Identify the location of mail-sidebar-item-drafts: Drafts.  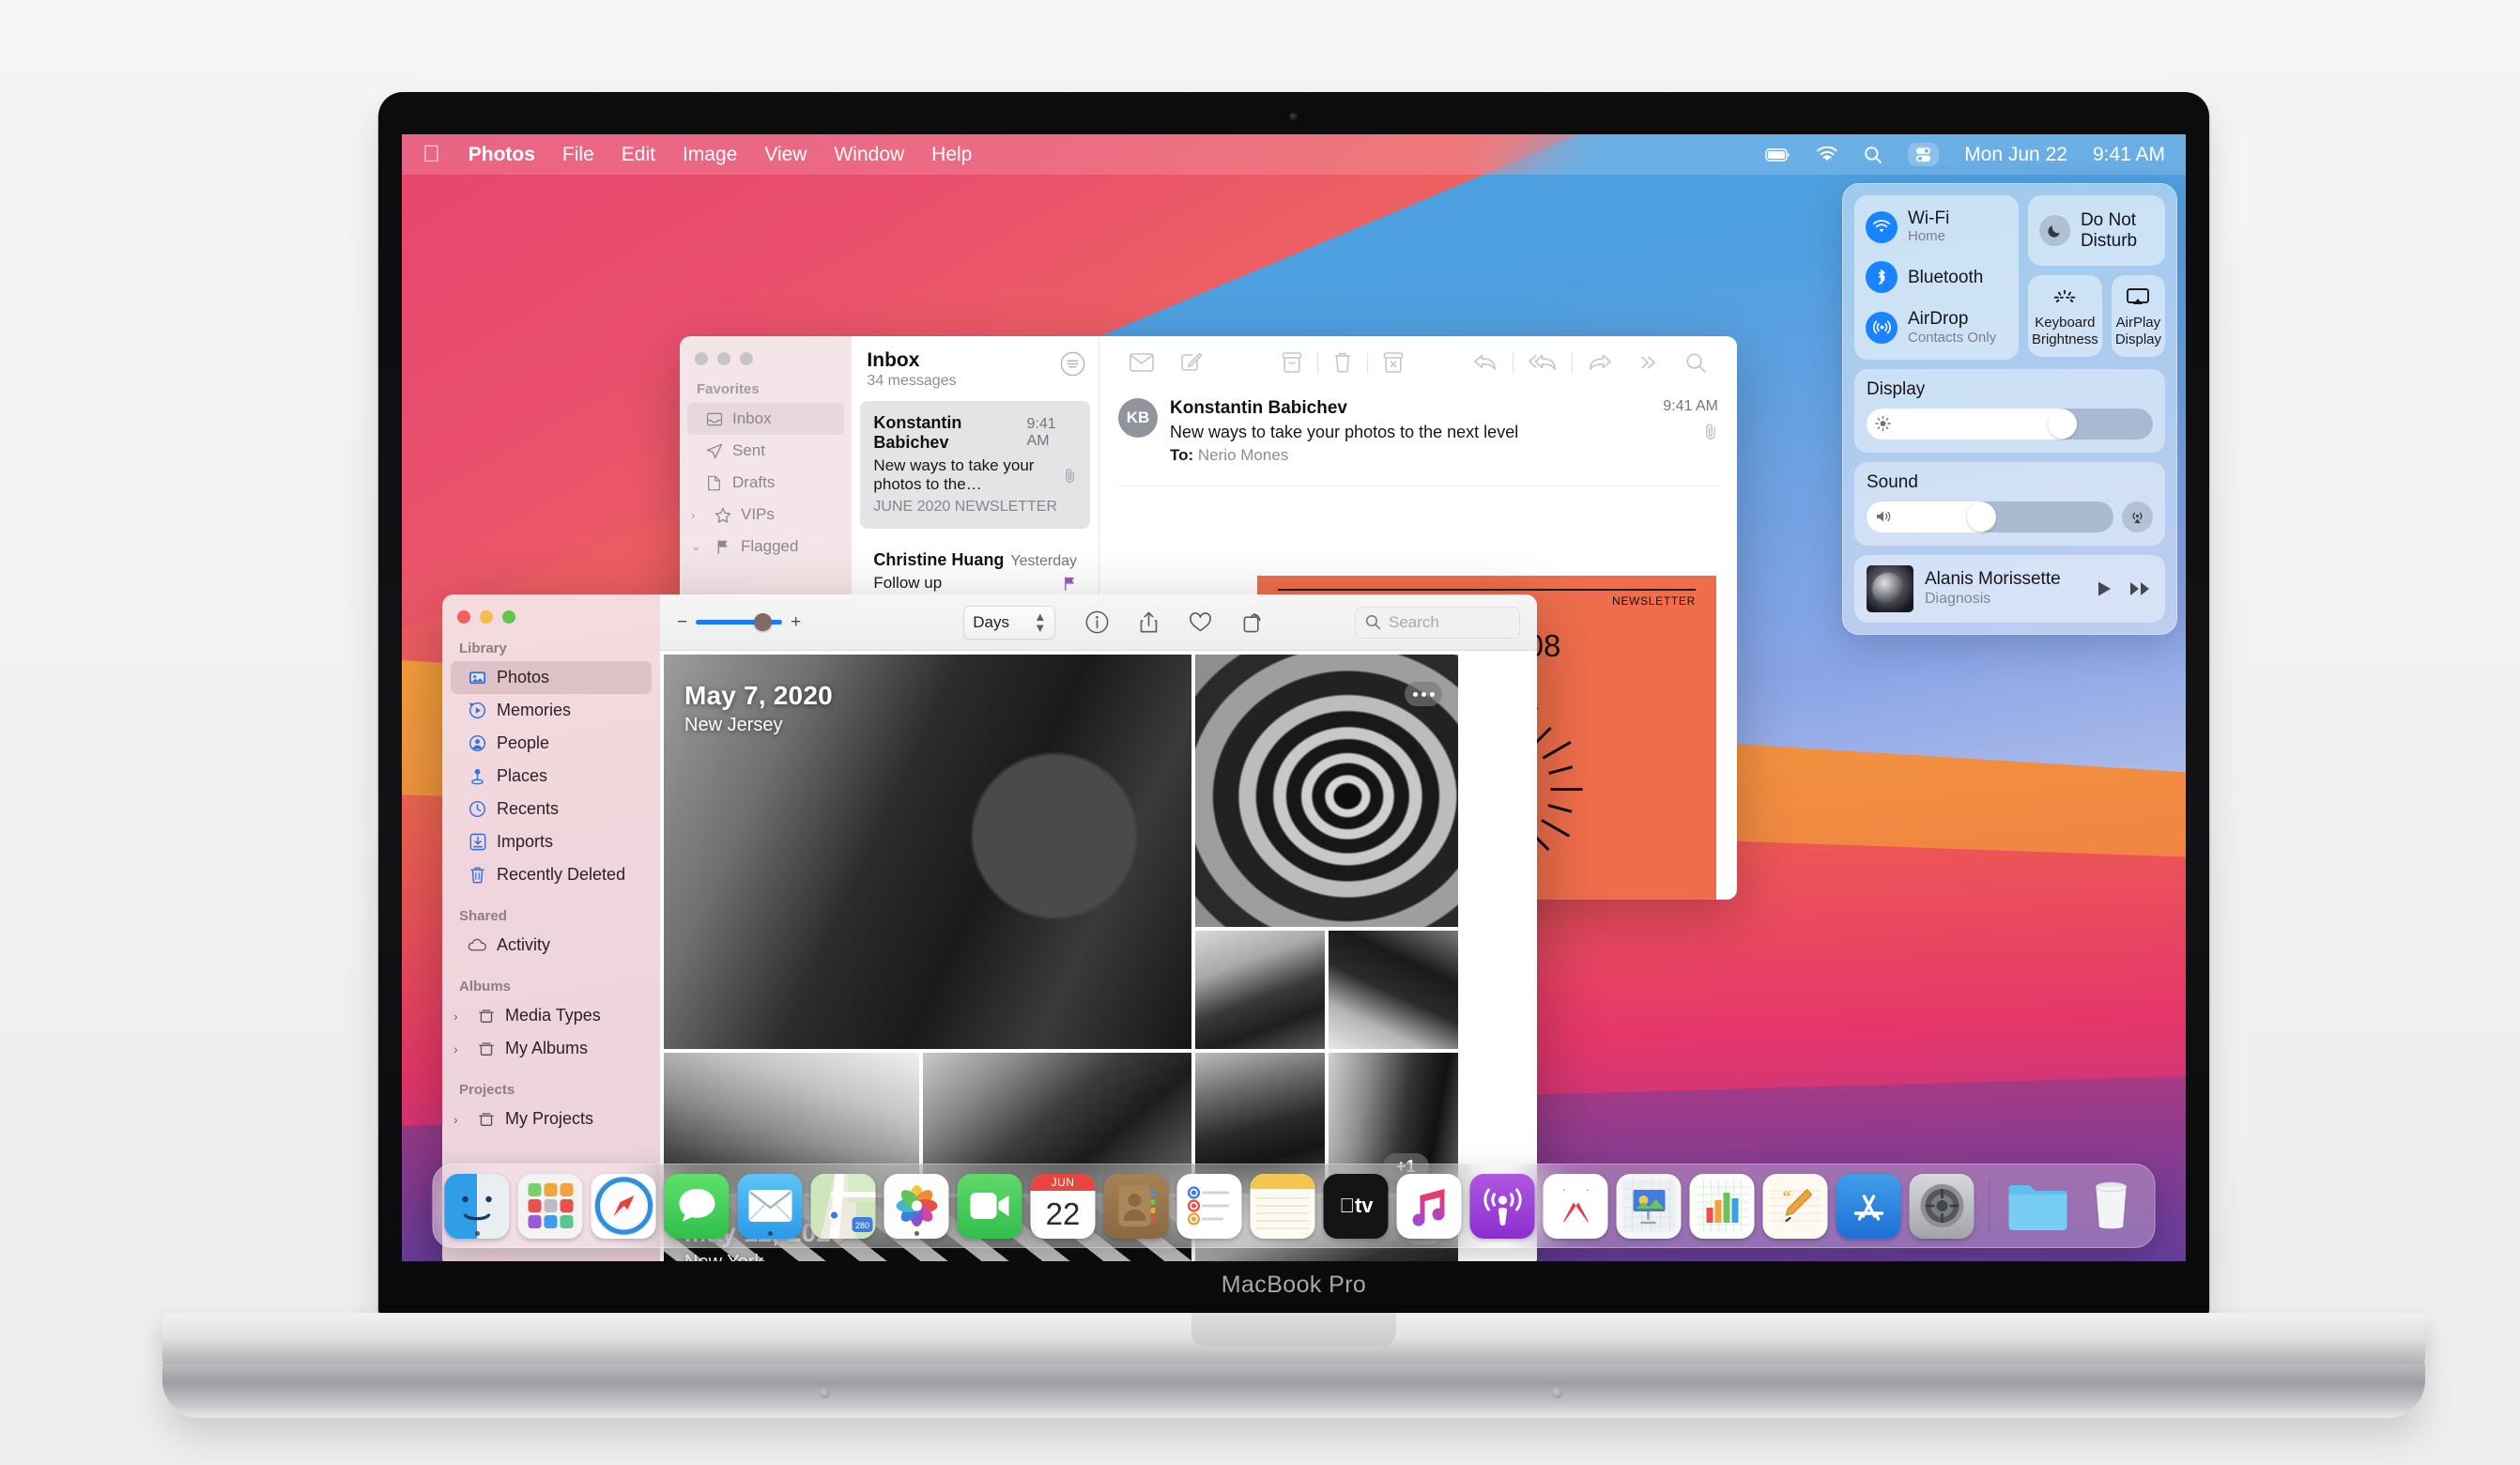
(765, 483).